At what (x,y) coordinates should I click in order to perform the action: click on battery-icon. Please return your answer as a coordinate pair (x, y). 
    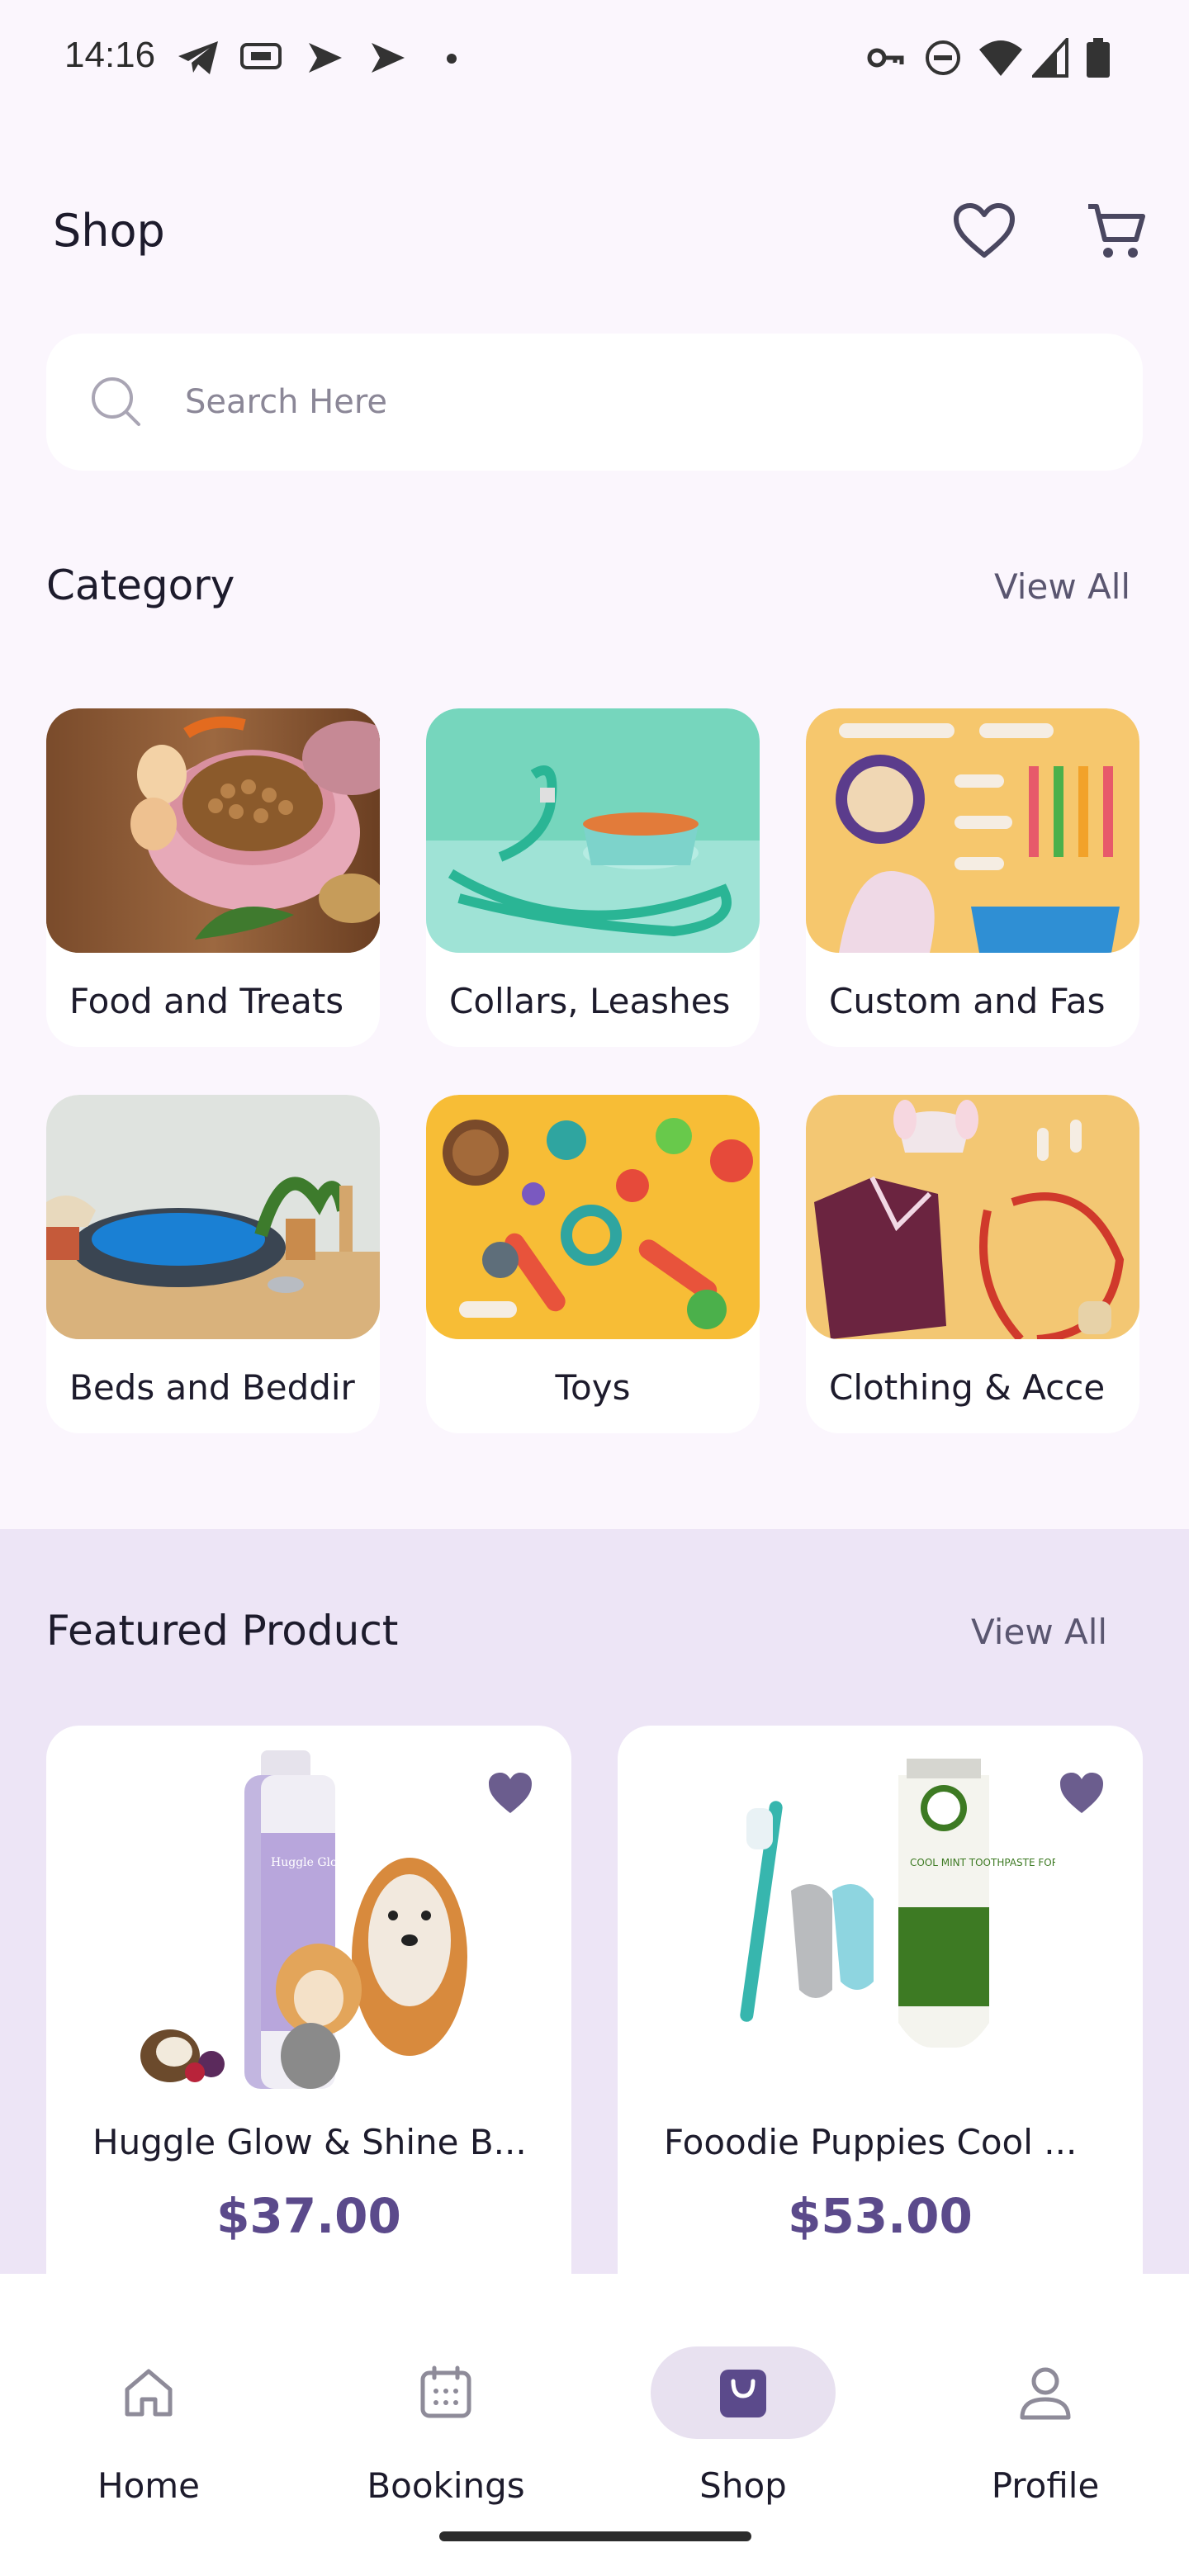
    Looking at the image, I should click on (1098, 58).